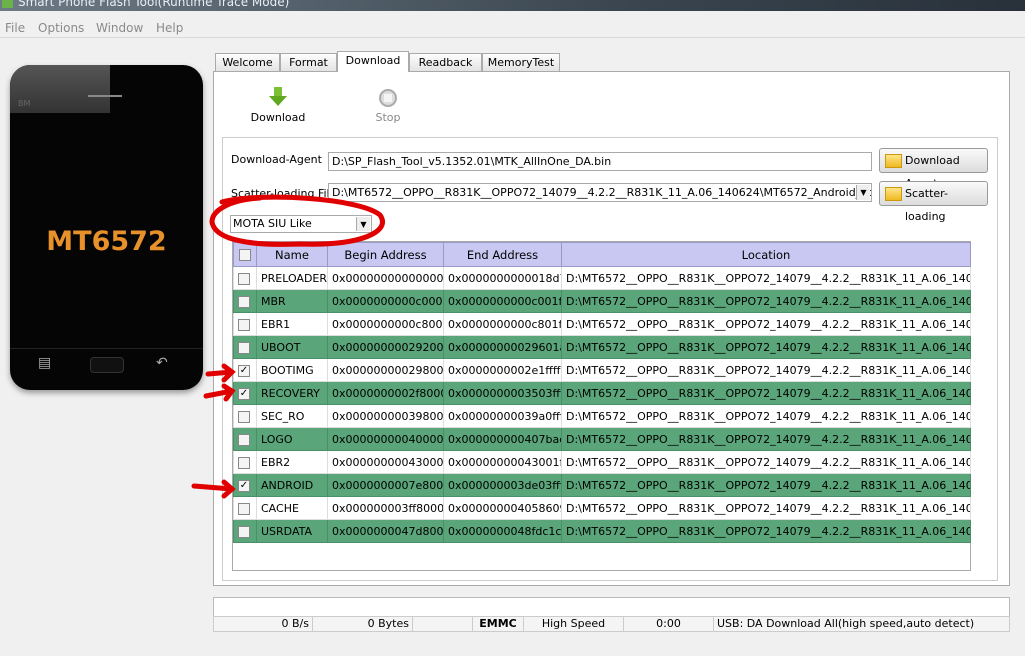  Describe the element at coordinates (385, 324) in the screenshot. I see `begin-address: 0x0000000000c80000` at that location.